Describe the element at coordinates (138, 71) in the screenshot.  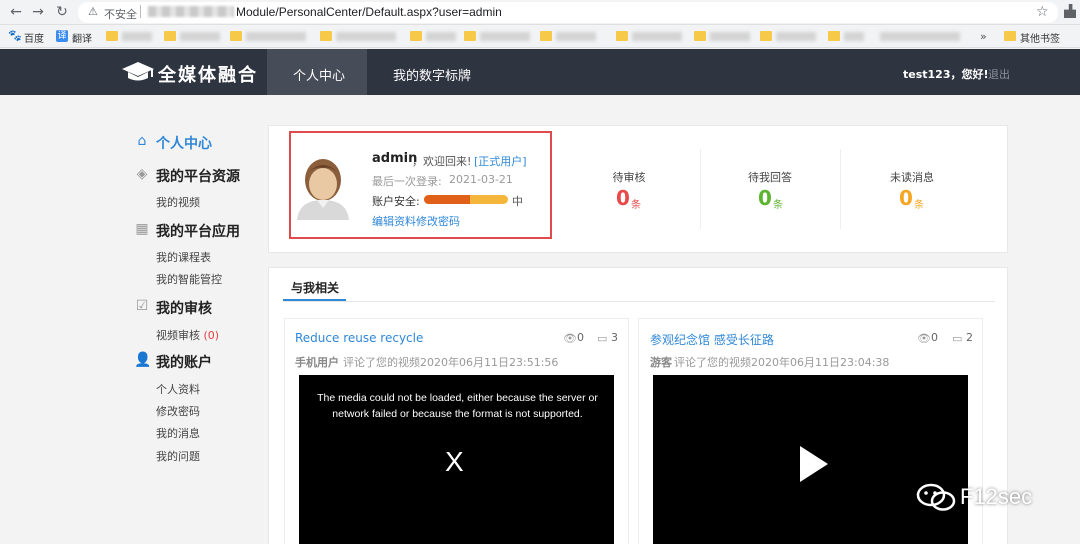
I see `graduation-cap-icon` at that location.